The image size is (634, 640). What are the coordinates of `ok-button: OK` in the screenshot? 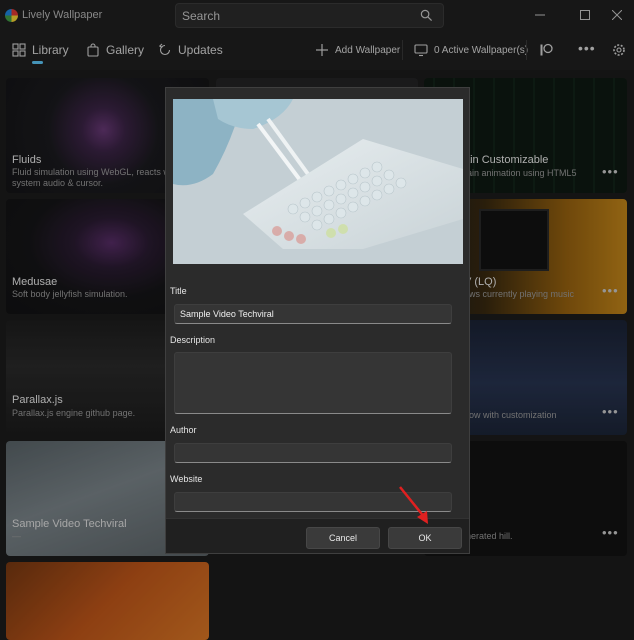 It's located at (425, 538).